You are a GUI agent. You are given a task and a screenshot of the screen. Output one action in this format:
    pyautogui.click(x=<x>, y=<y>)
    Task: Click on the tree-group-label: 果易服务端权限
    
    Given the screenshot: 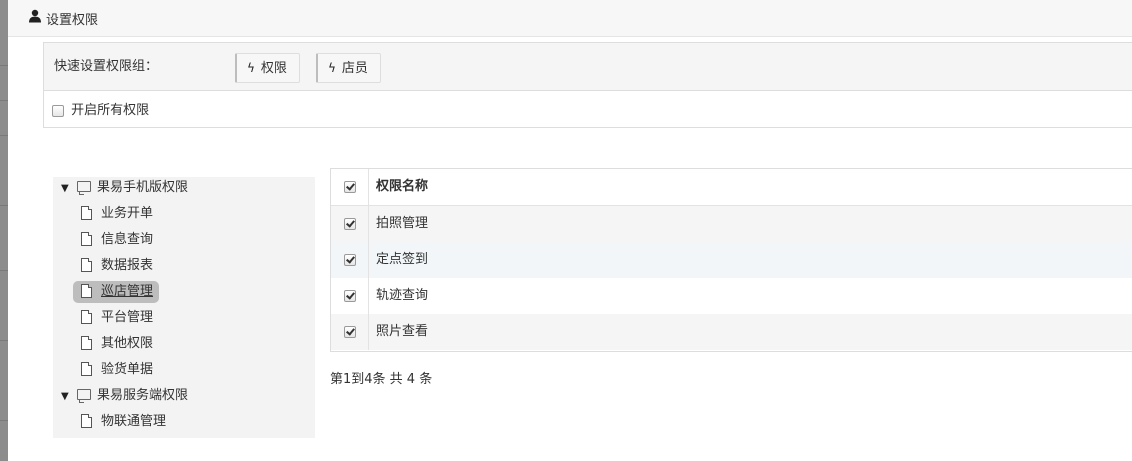 What is the action you would take?
    pyautogui.click(x=143, y=395)
    